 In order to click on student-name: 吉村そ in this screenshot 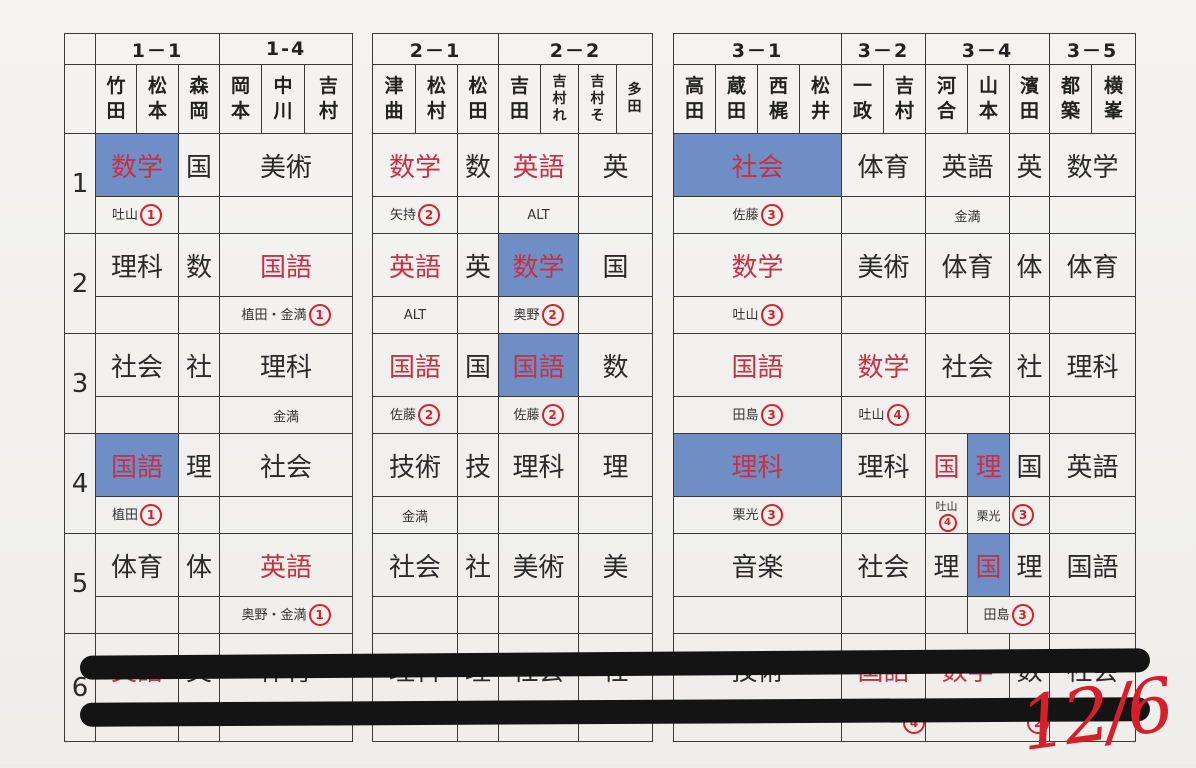, I will do `click(597, 99)`.